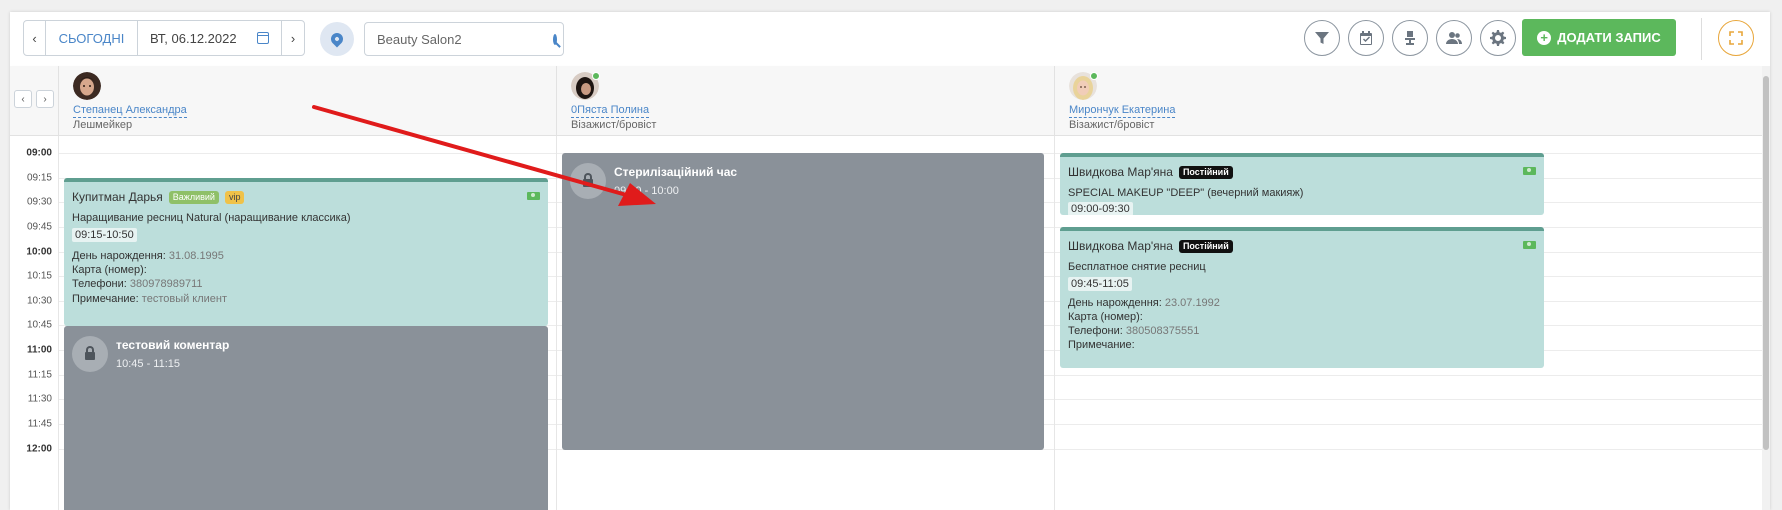 This screenshot has width=1782, height=510. I want to click on today-button: СЬОГОДНІ, so click(92, 38).